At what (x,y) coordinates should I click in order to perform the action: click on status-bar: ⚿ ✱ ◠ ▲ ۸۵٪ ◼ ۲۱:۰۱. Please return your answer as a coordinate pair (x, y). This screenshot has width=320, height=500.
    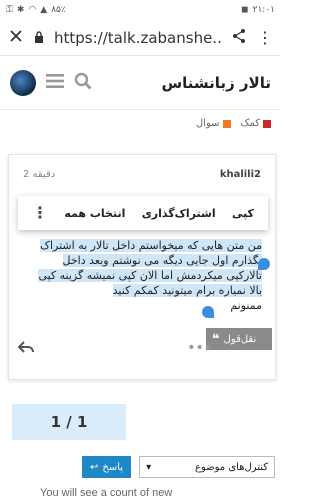
    Looking at the image, I should click on (140, 10).